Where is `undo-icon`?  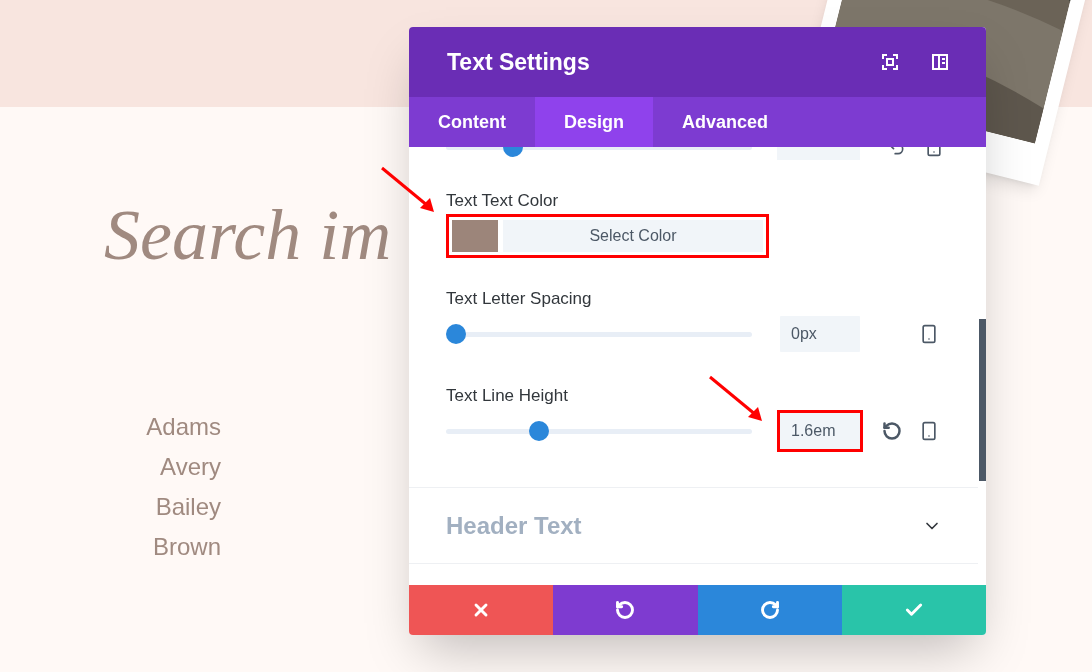
undo-icon is located at coordinates (625, 610).